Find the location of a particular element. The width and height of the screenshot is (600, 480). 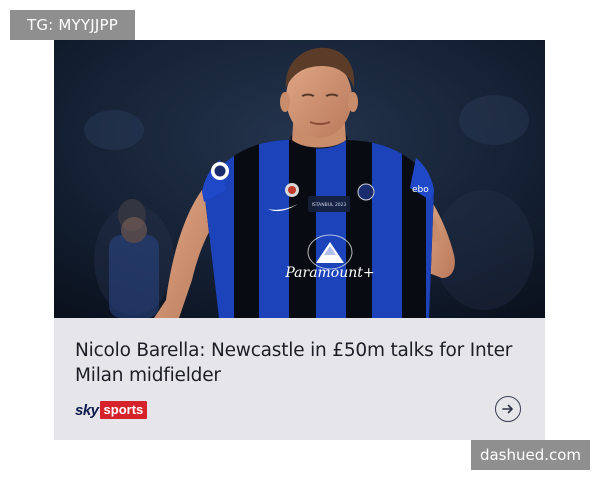

sky-sports-logo: sky sports is located at coordinates (111, 410).